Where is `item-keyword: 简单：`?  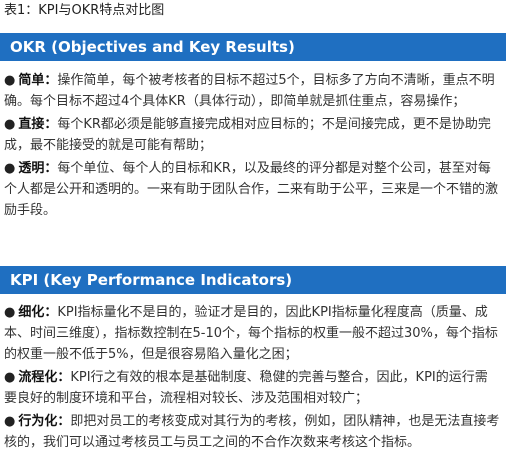
item-keyword: 简单： is located at coordinates (38, 80).